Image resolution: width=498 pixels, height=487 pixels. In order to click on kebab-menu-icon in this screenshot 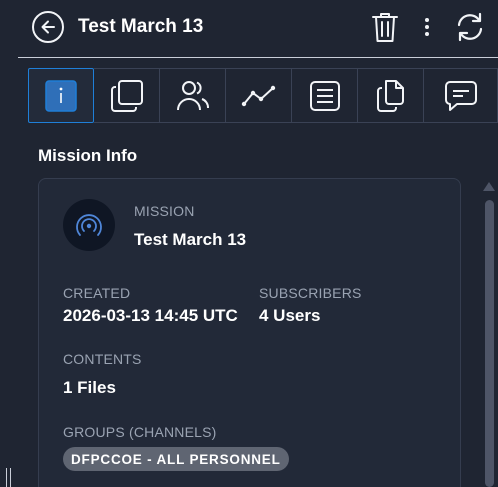, I will do `click(427, 27)`.